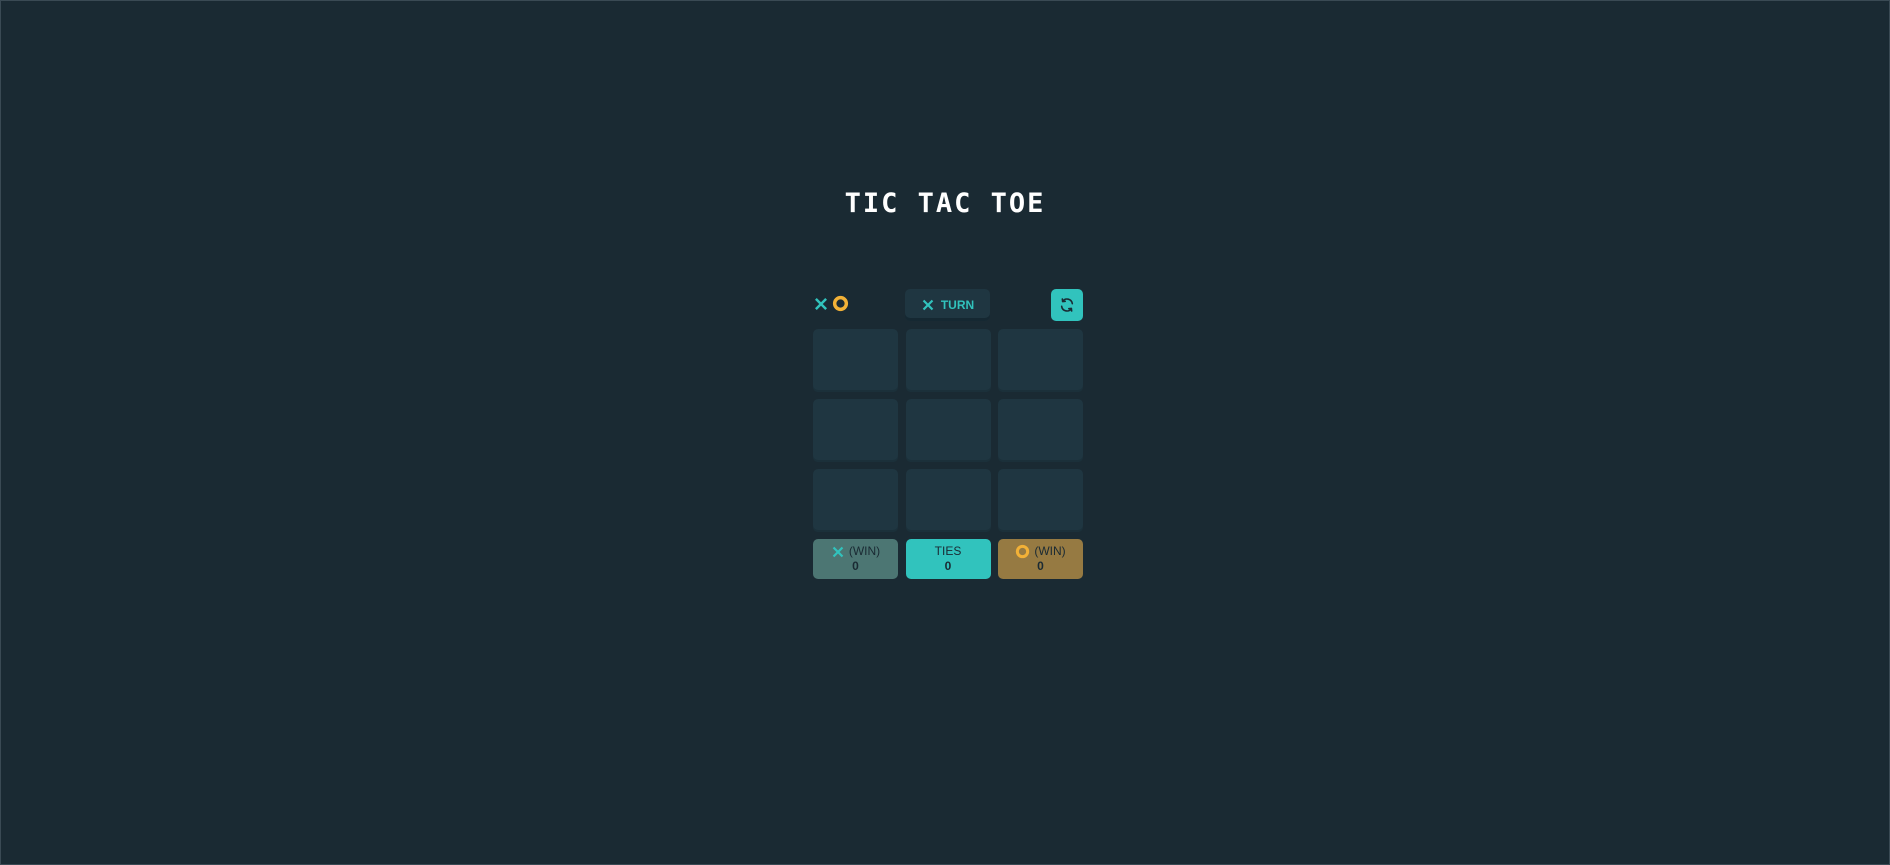  What do you see at coordinates (945, 203) in the screenshot?
I see `page-title: TIC TAC TOE` at bounding box center [945, 203].